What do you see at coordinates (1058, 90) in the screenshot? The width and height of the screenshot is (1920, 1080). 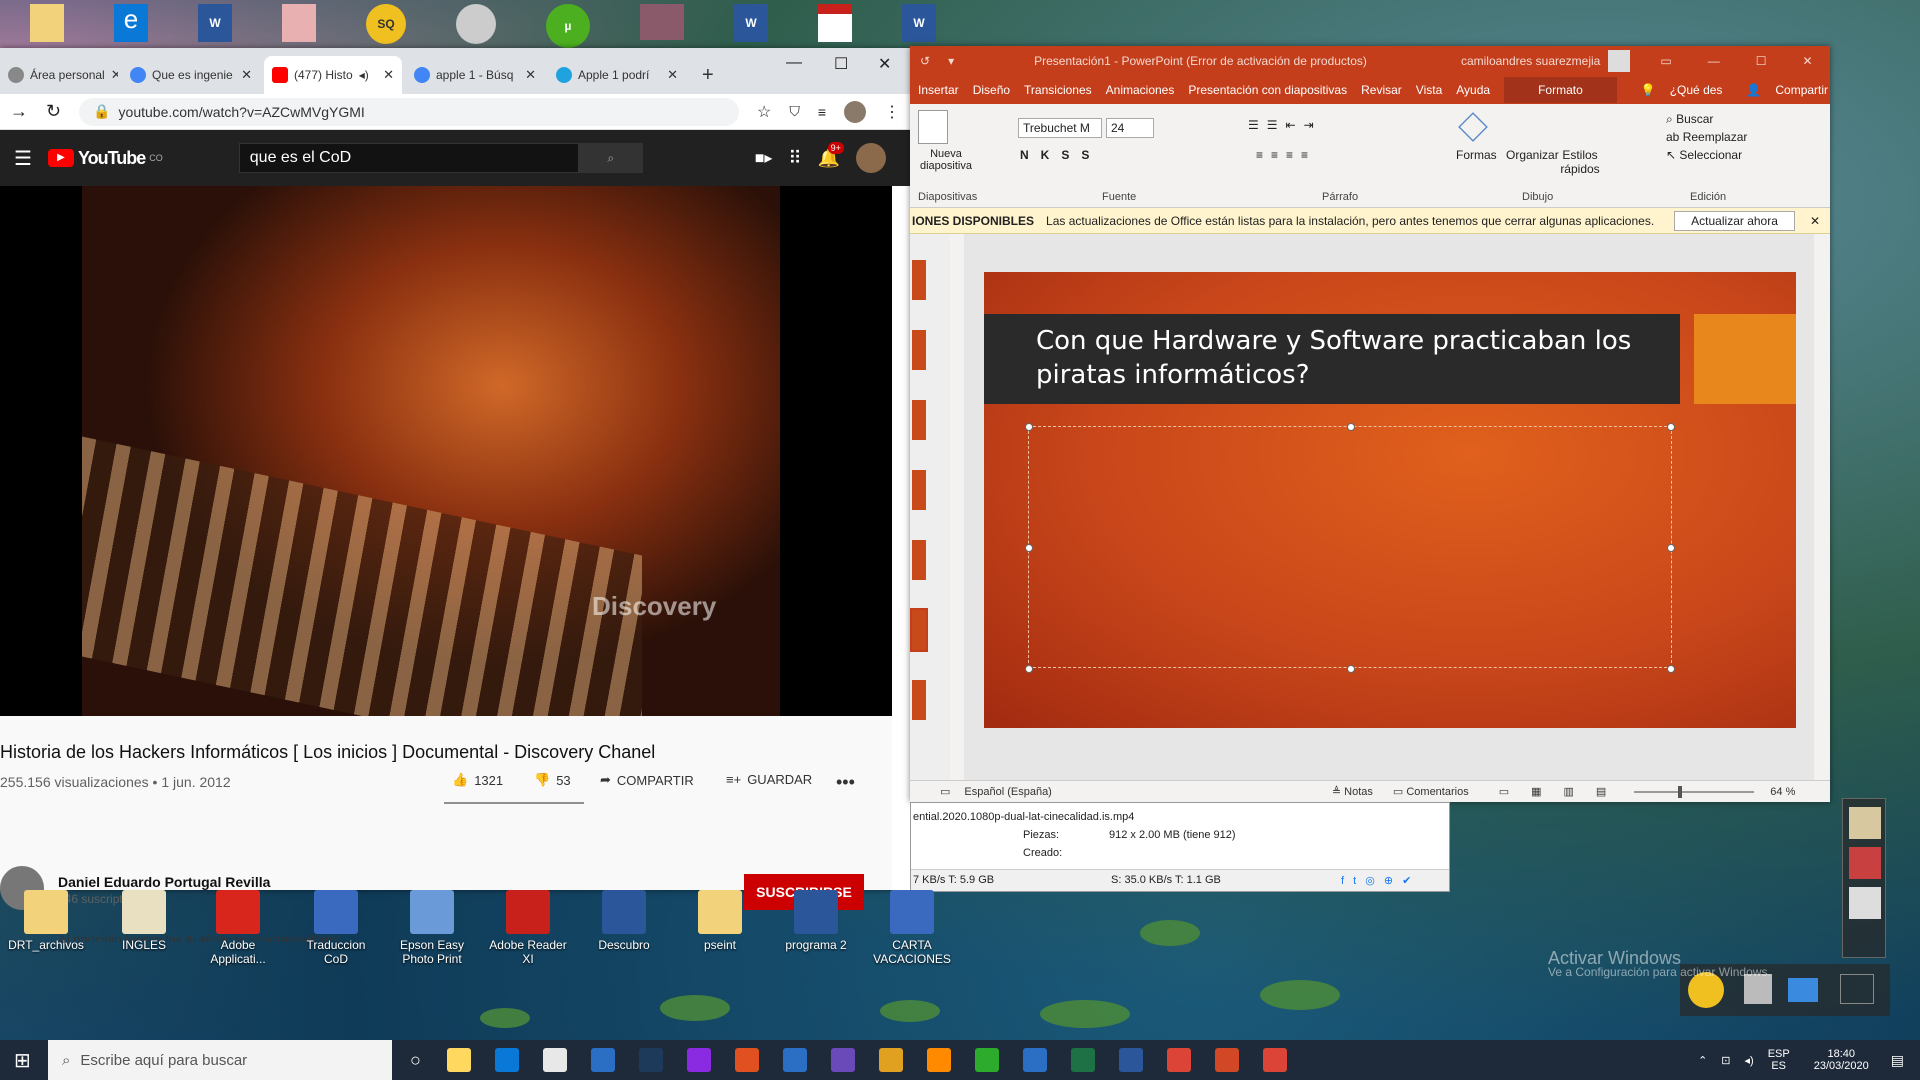 I see `tab-transiciones: Transiciones` at bounding box center [1058, 90].